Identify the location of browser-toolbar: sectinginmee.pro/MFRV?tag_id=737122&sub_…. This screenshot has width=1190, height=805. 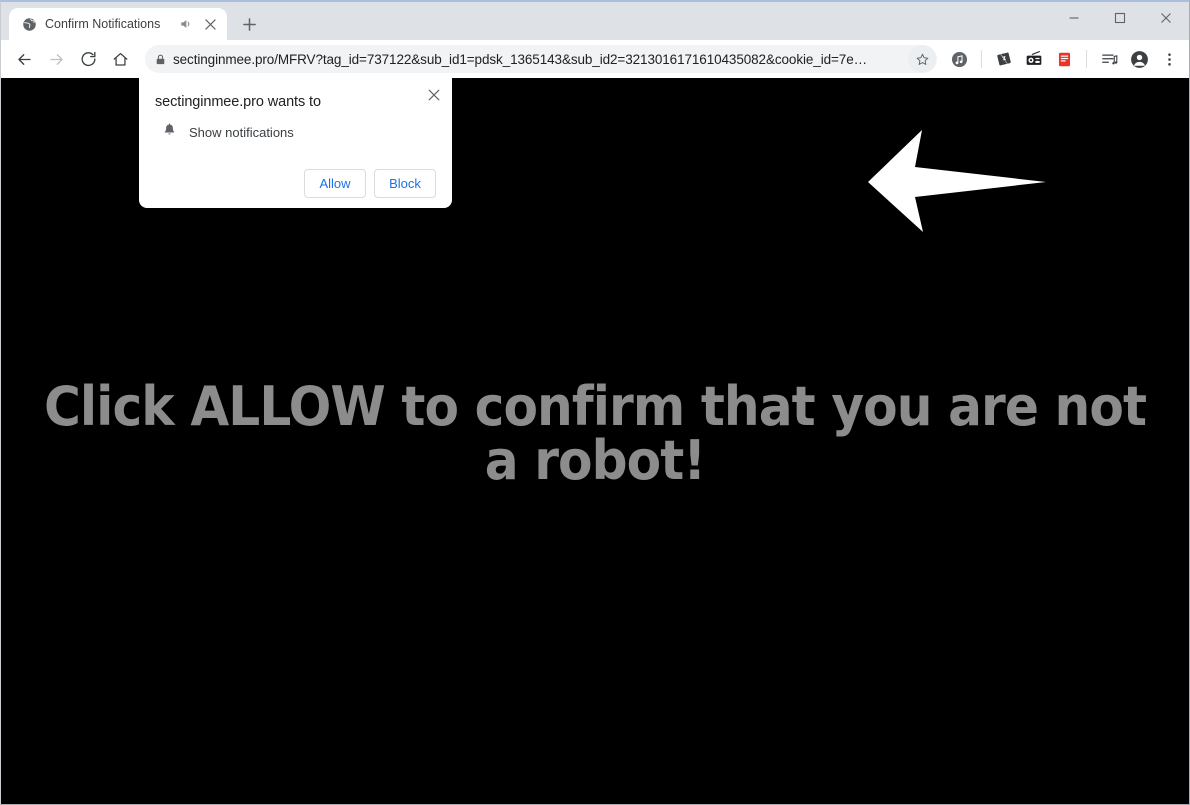
(595, 59).